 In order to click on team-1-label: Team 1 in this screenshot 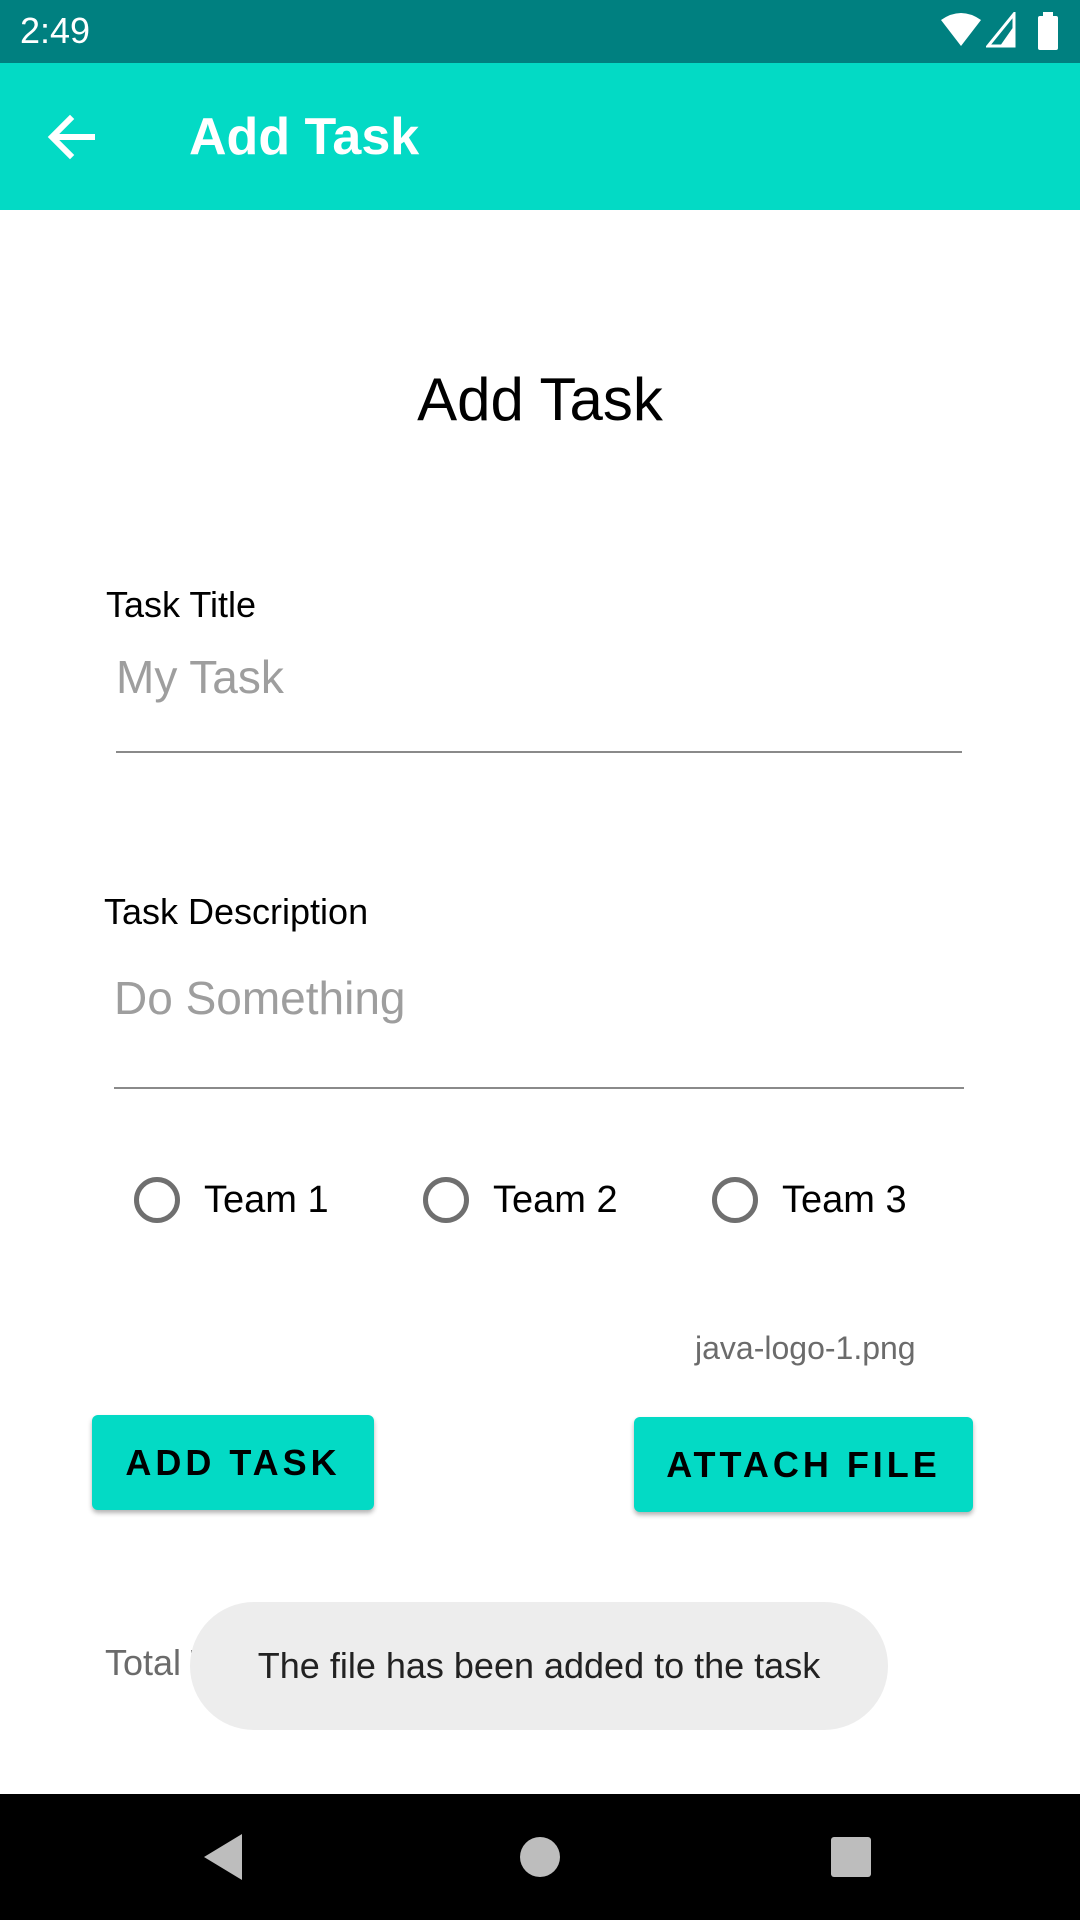, I will do `click(266, 1199)`.